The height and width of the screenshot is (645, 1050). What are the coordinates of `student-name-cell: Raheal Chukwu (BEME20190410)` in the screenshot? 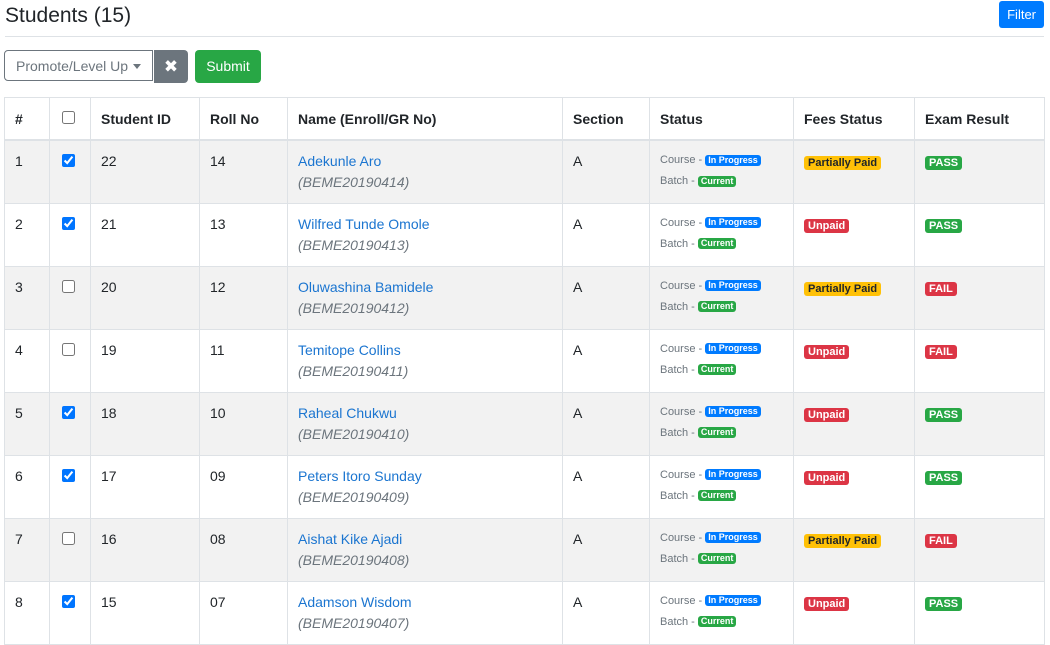 It's located at (425, 423).